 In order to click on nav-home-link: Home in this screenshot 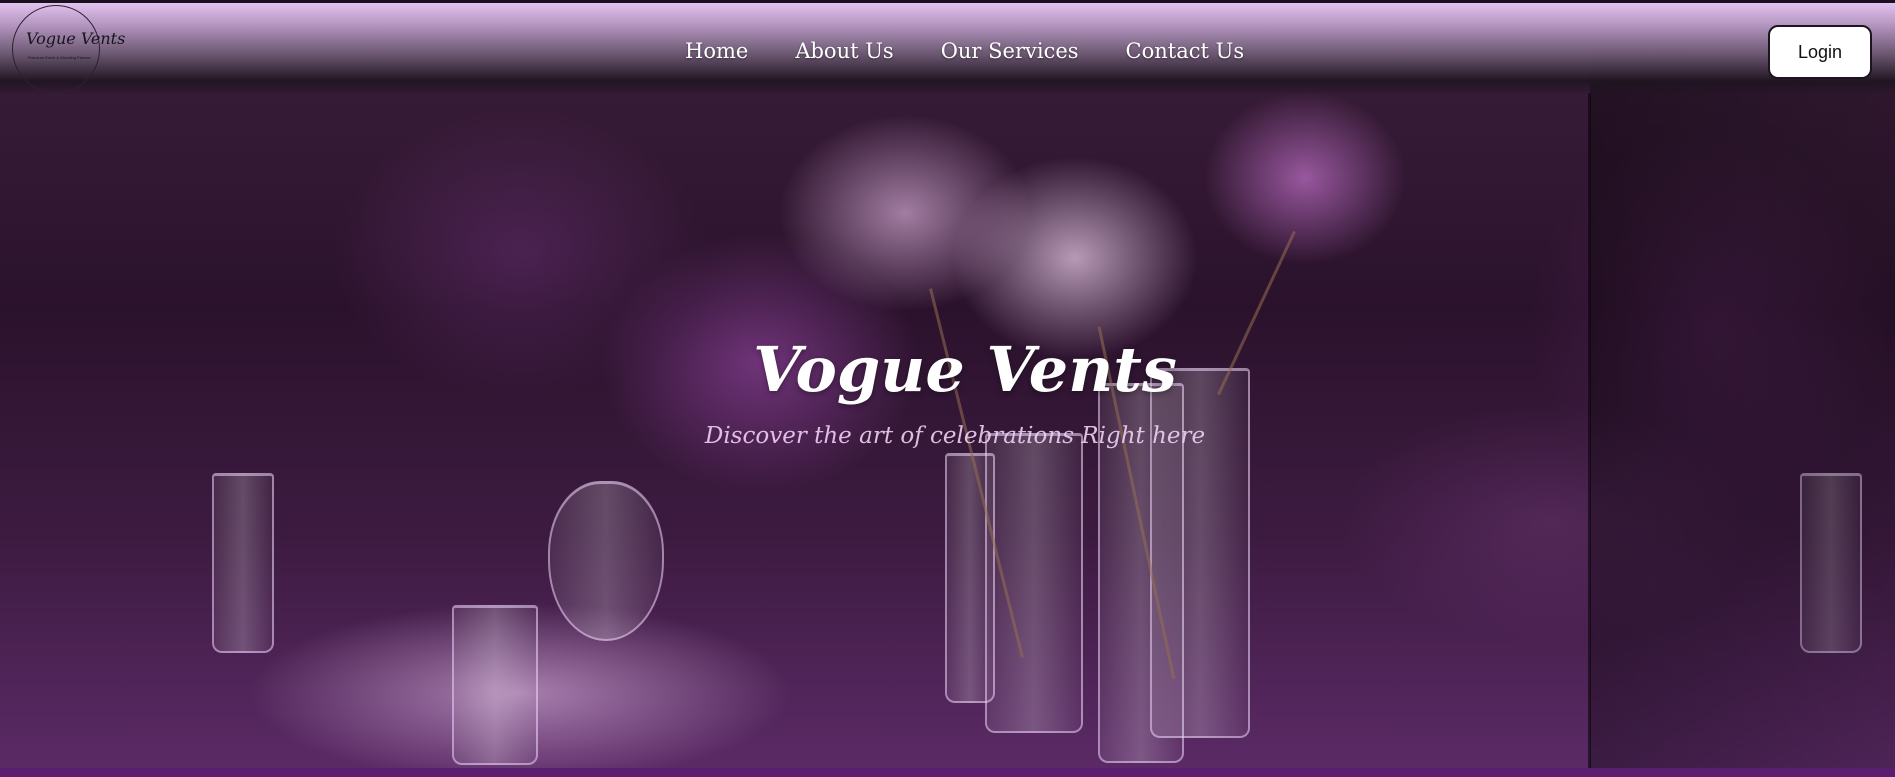, I will do `click(716, 51)`.